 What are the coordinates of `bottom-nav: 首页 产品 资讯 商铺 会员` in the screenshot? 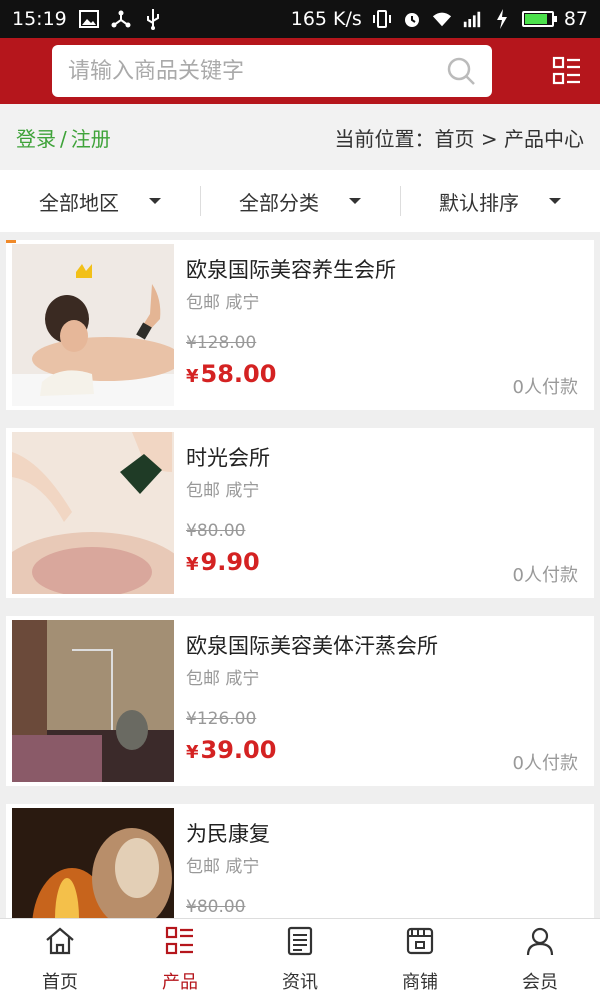 It's located at (300, 959).